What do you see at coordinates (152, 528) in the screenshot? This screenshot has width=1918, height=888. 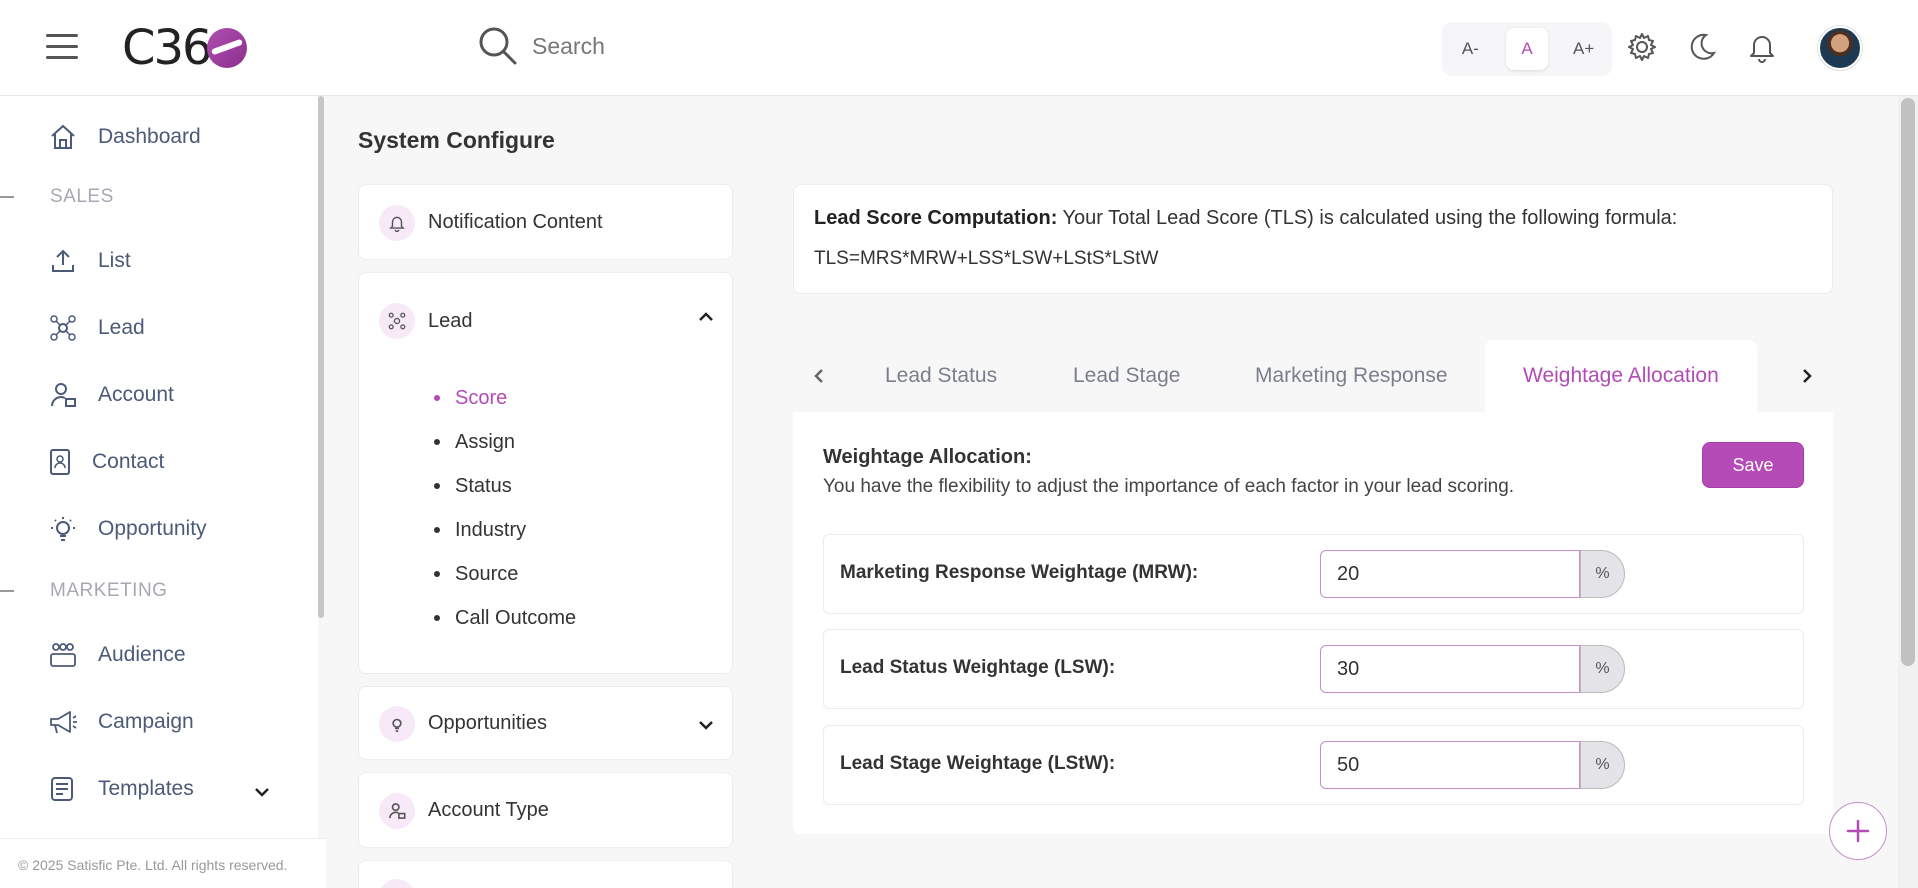 I see `sidebar-item-label: Opportunity` at bounding box center [152, 528].